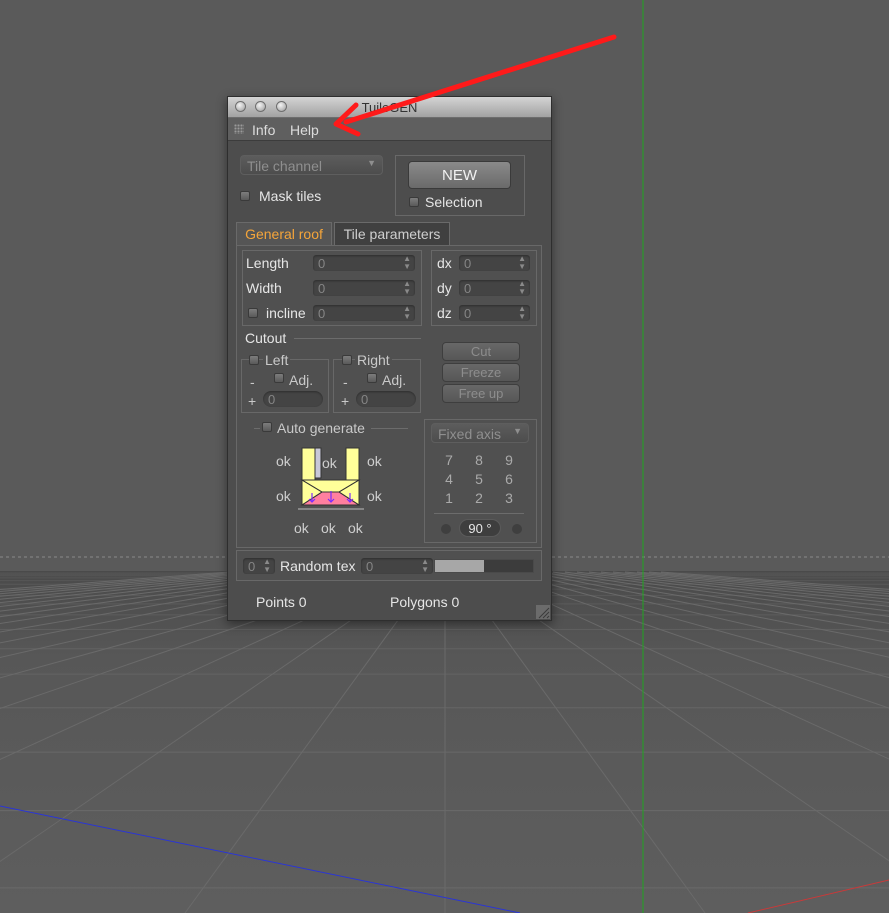 The height and width of the screenshot is (913, 889). Describe the element at coordinates (257, 428) in the screenshot. I see `autogen-divider-left` at that location.